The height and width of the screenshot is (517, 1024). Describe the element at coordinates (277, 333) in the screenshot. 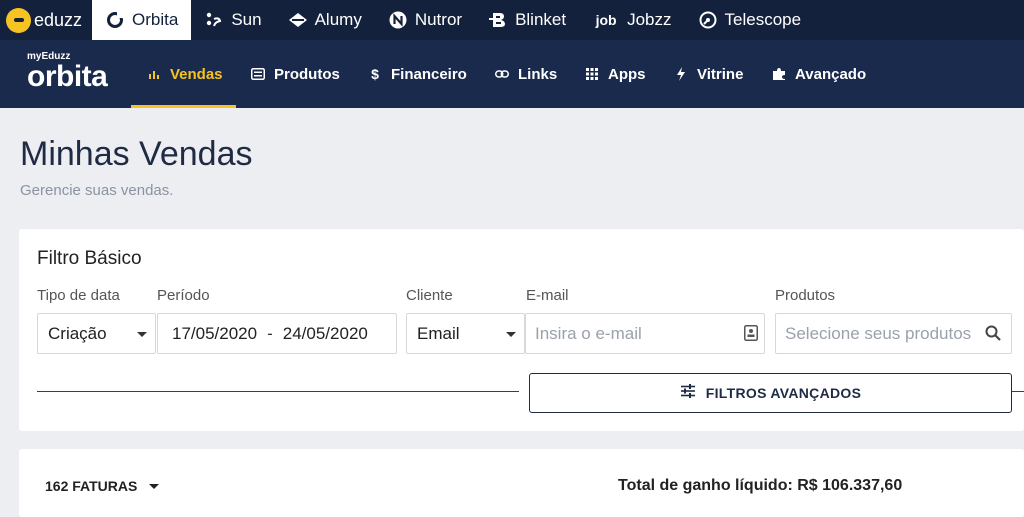

I see `period-date-range: 17/05/2020 - 24/05/2020` at that location.